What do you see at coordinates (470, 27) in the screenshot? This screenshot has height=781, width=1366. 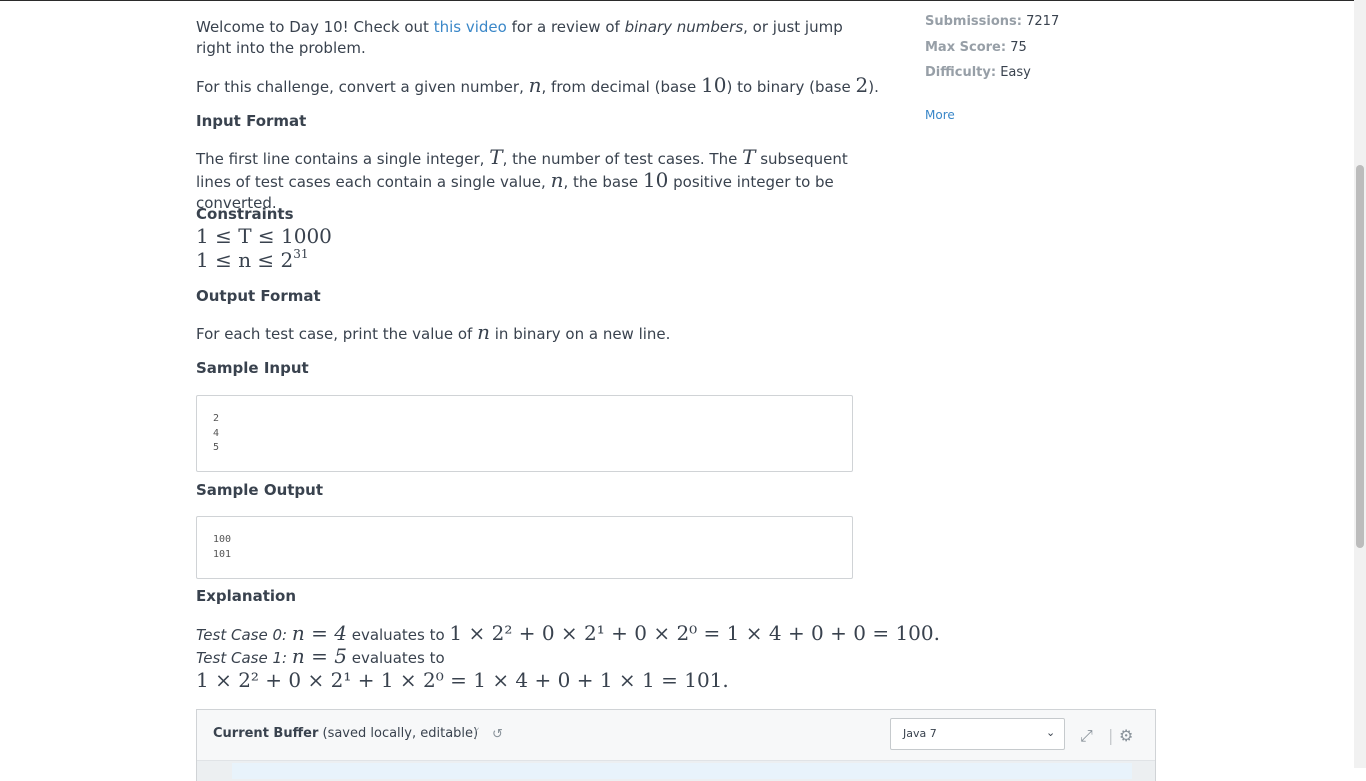 I see `video-link: this video` at bounding box center [470, 27].